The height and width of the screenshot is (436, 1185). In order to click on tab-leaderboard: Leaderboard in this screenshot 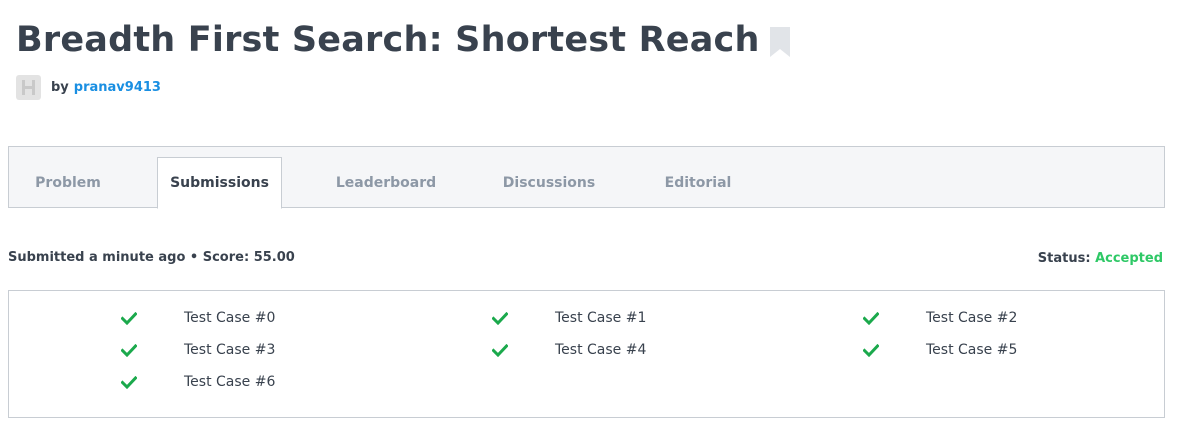, I will do `click(386, 182)`.